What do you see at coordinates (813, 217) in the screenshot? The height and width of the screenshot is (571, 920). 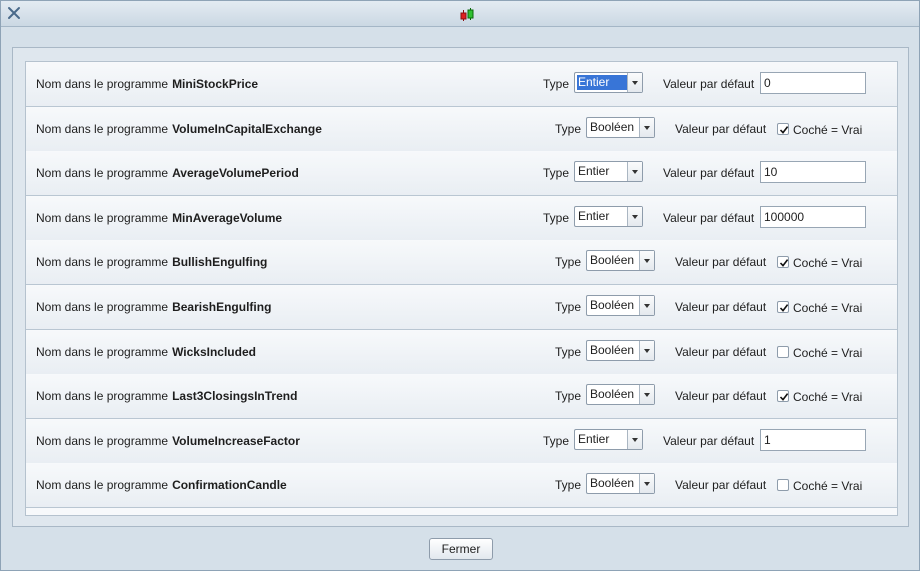 I see `default-value-input: 100000` at bounding box center [813, 217].